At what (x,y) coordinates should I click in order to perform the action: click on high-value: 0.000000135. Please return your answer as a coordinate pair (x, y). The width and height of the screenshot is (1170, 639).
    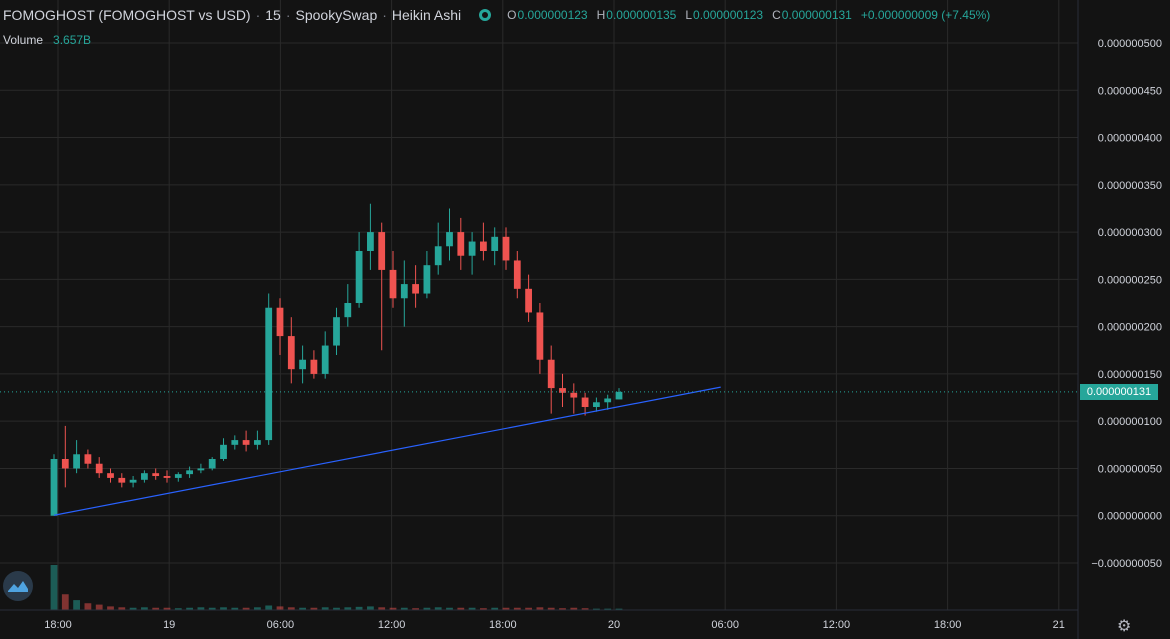
    Looking at the image, I should click on (641, 15).